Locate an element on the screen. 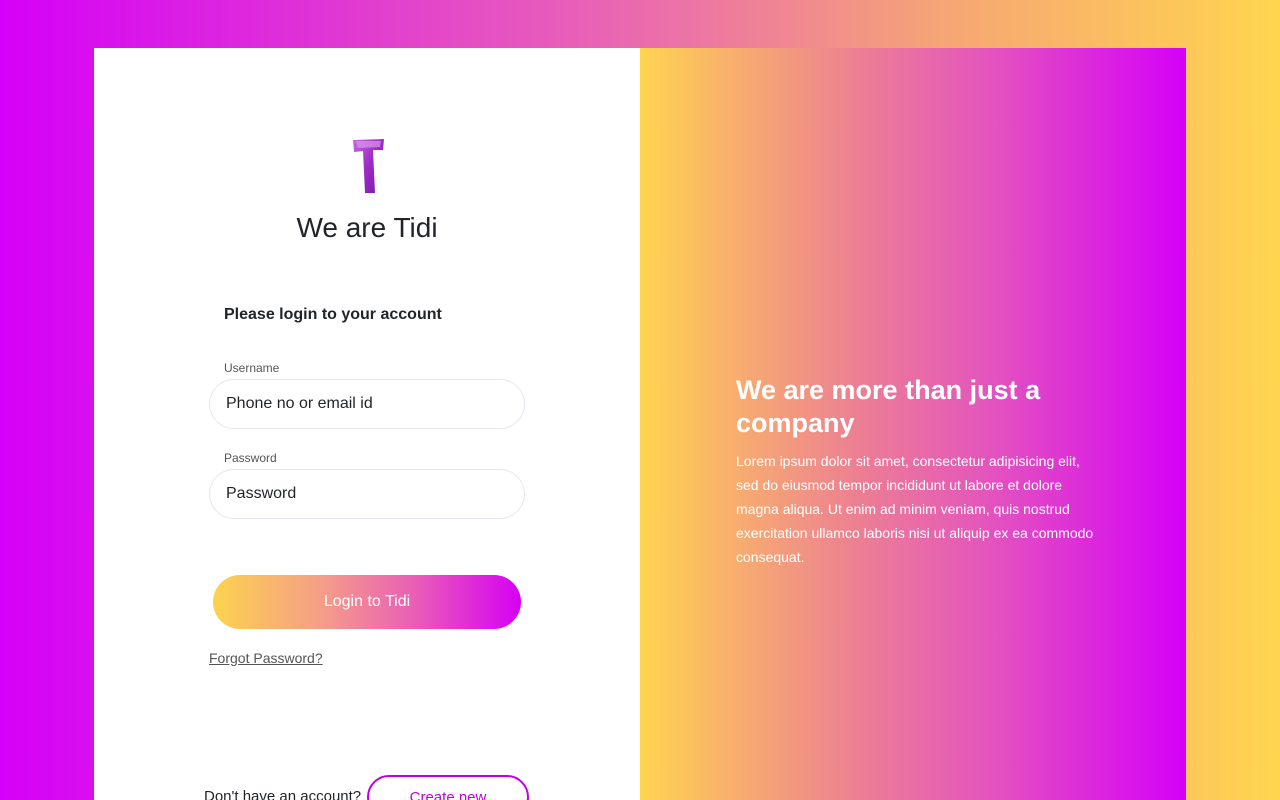 This screenshot has height=800, width=1280. letter-t-logo-icon is located at coordinates (368, 166).